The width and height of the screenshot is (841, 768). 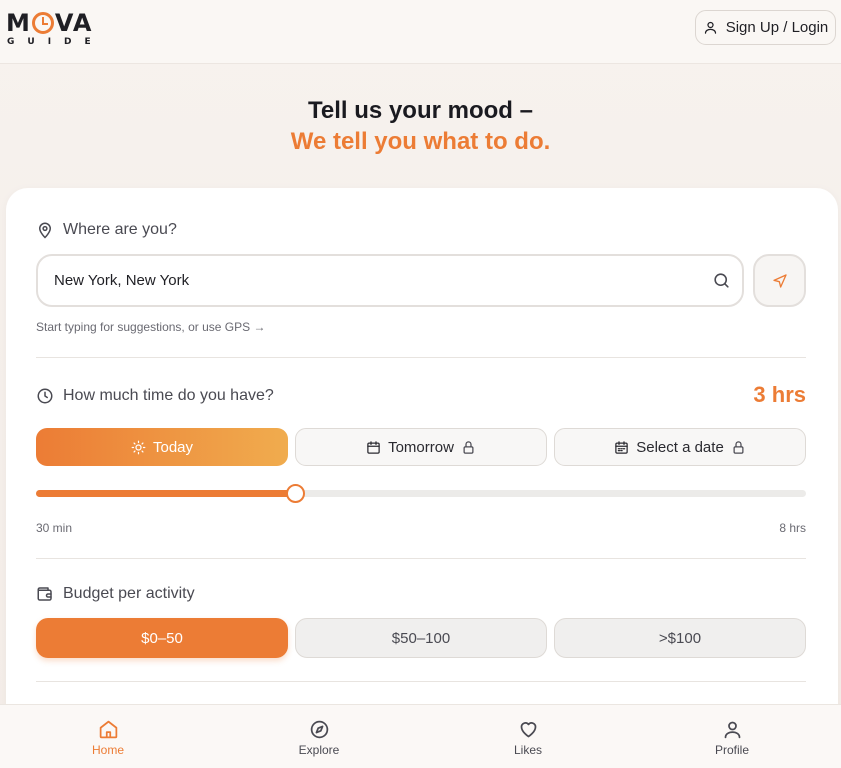 I want to click on signup-login-label: Sign Up / Login, so click(x=777, y=27).